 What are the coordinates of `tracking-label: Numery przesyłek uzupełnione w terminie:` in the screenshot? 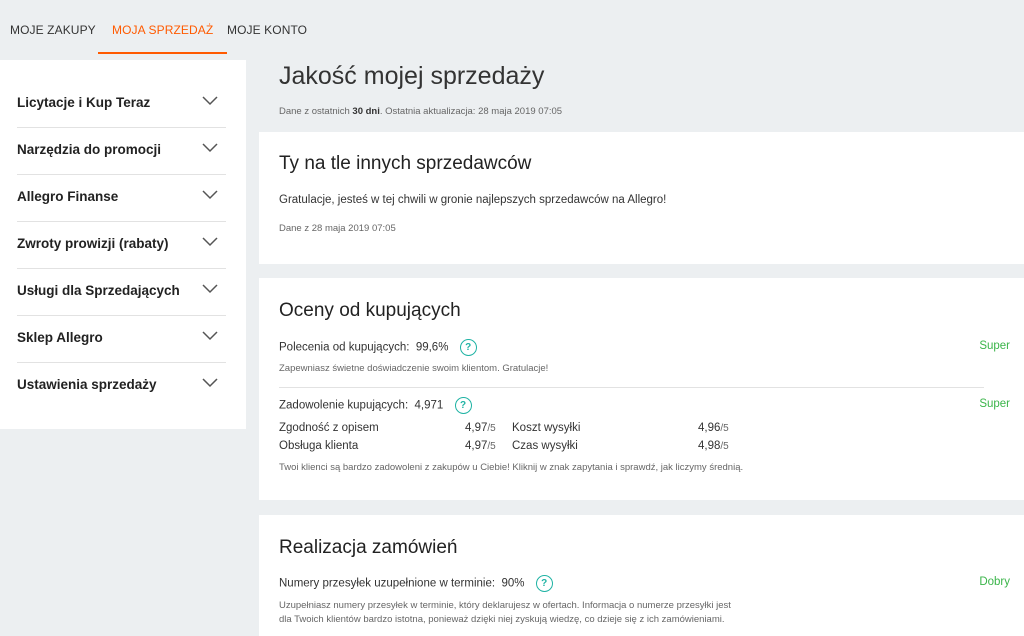 It's located at (387, 583).